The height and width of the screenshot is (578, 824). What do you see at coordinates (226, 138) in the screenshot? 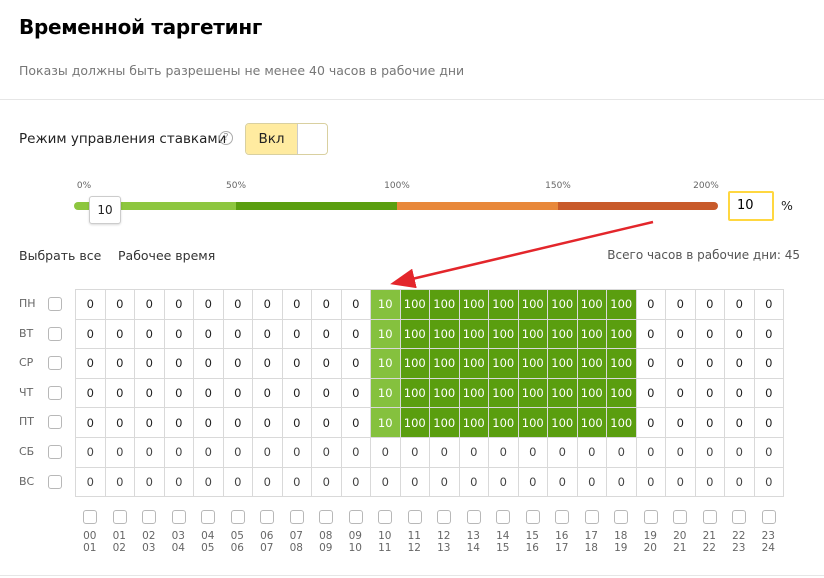
I see `question-circle-icon: ?` at bounding box center [226, 138].